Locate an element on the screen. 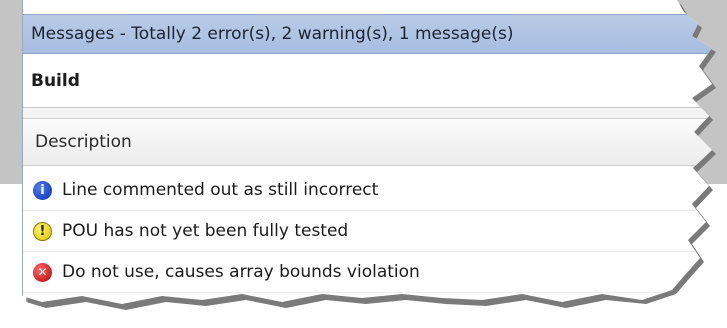 The height and width of the screenshot is (328, 727). column-header-label: Description is located at coordinates (83, 142).